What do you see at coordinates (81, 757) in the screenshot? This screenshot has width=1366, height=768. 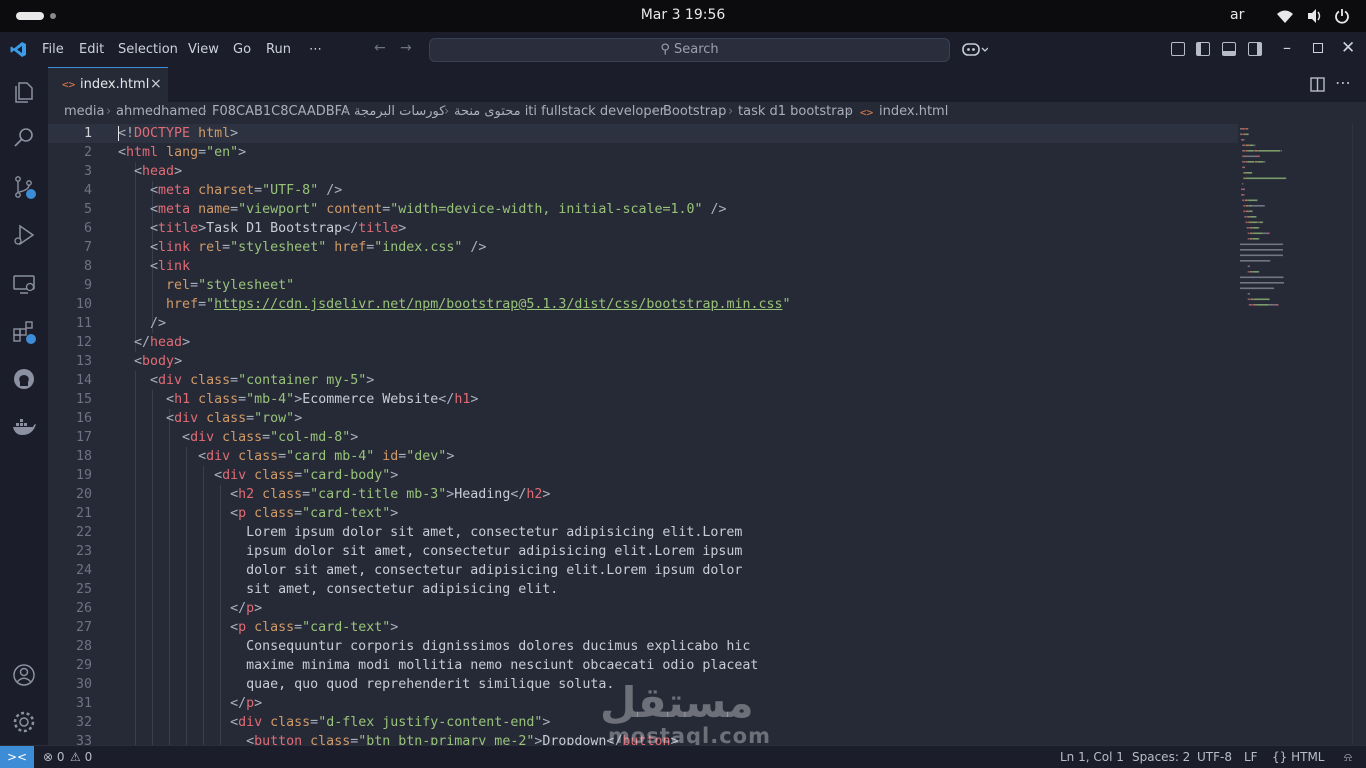 I see `warnings-count: ⚠ 0` at bounding box center [81, 757].